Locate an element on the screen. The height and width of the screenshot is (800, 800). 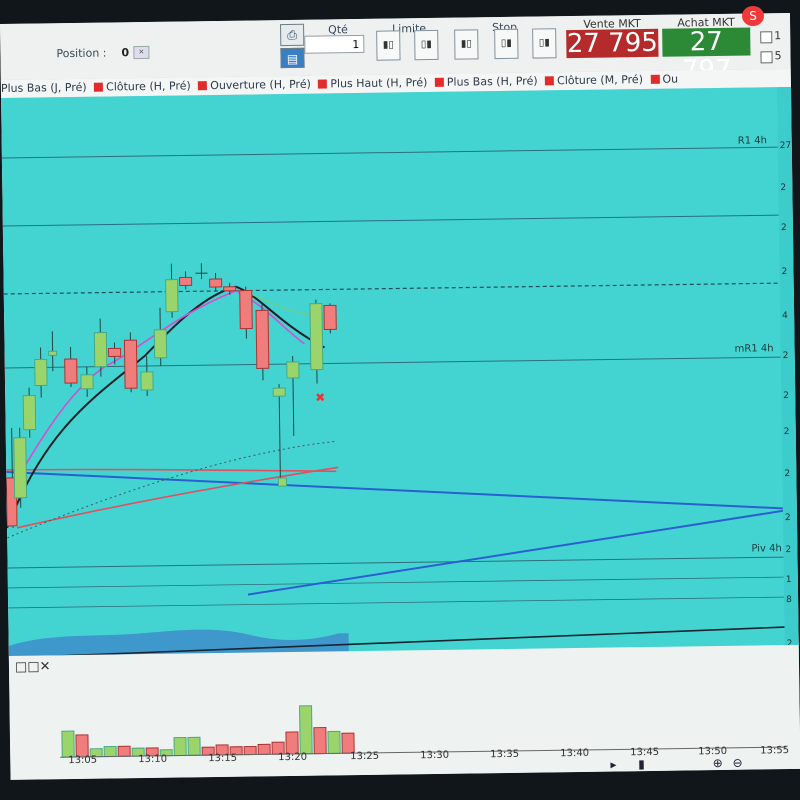
buy-mkt-button: 27 797 is located at coordinates (706, 56).